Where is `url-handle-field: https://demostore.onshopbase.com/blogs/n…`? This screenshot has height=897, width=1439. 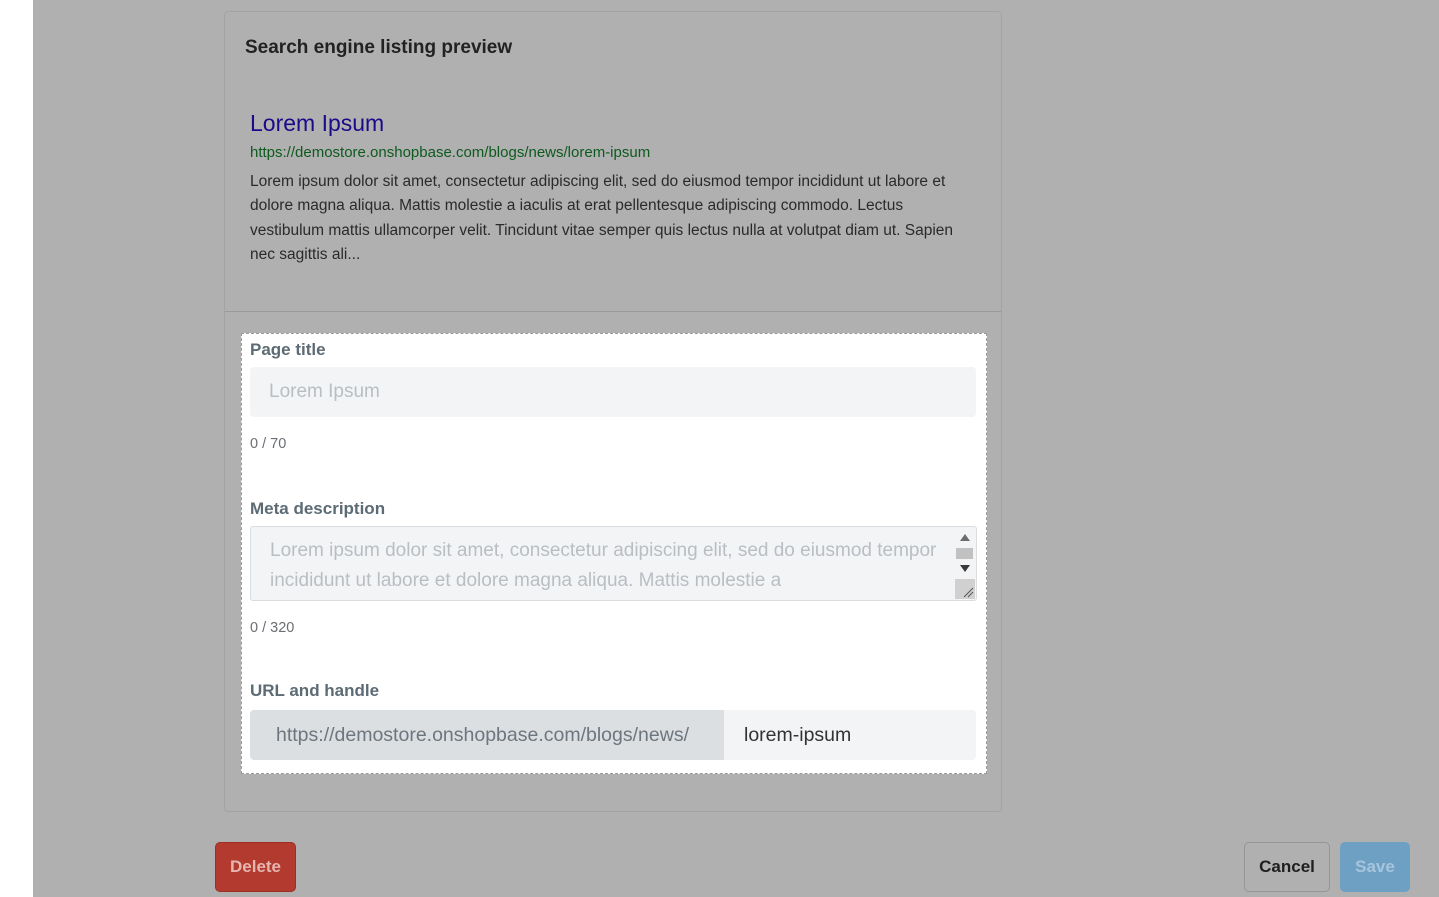
url-handle-field: https://demostore.onshopbase.com/blogs/n… is located at coordinates (613, 735).